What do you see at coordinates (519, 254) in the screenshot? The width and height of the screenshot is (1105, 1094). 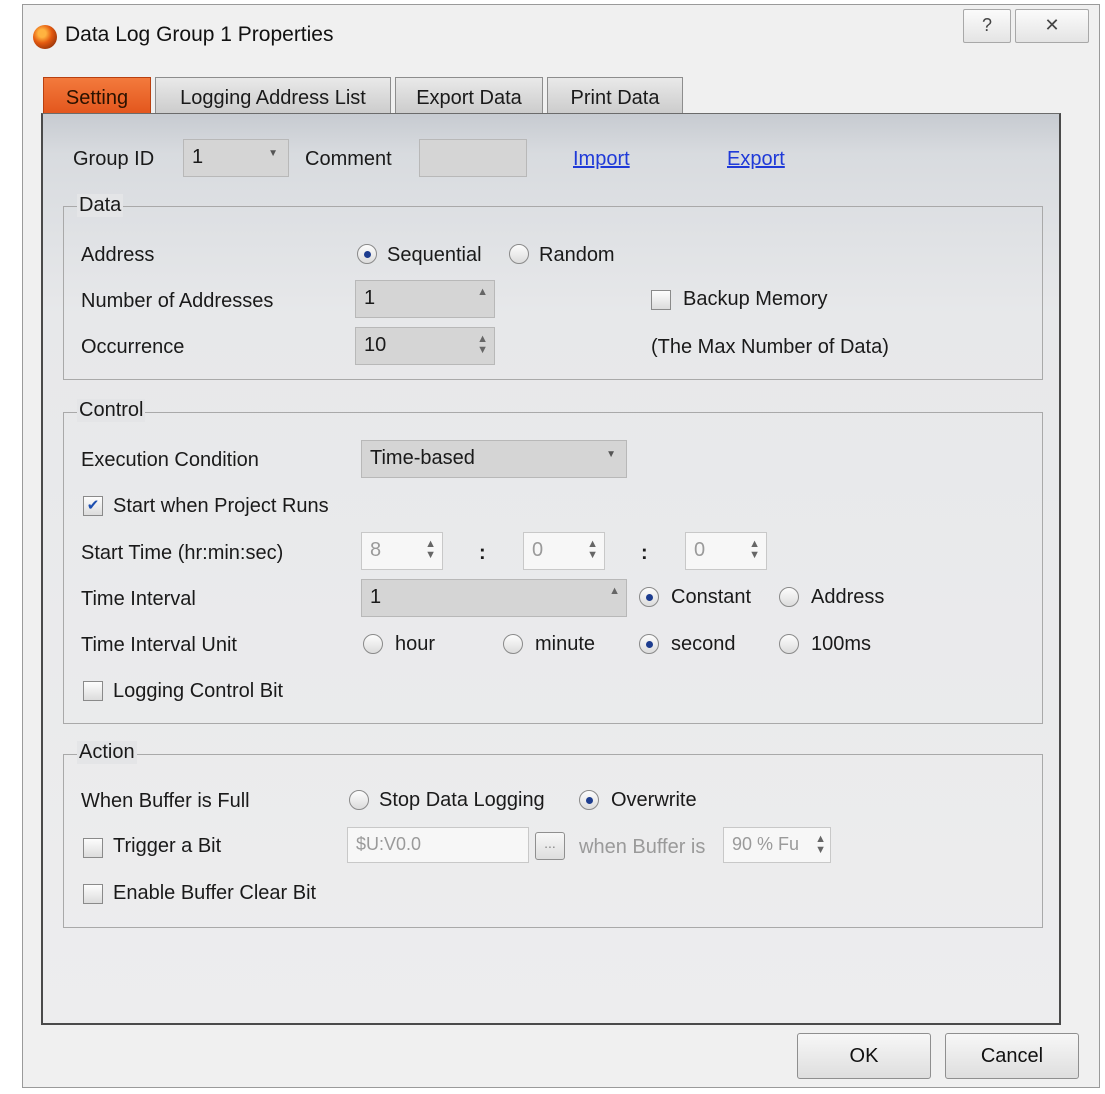 I see `random-radio` at bounding box center [519, 254].